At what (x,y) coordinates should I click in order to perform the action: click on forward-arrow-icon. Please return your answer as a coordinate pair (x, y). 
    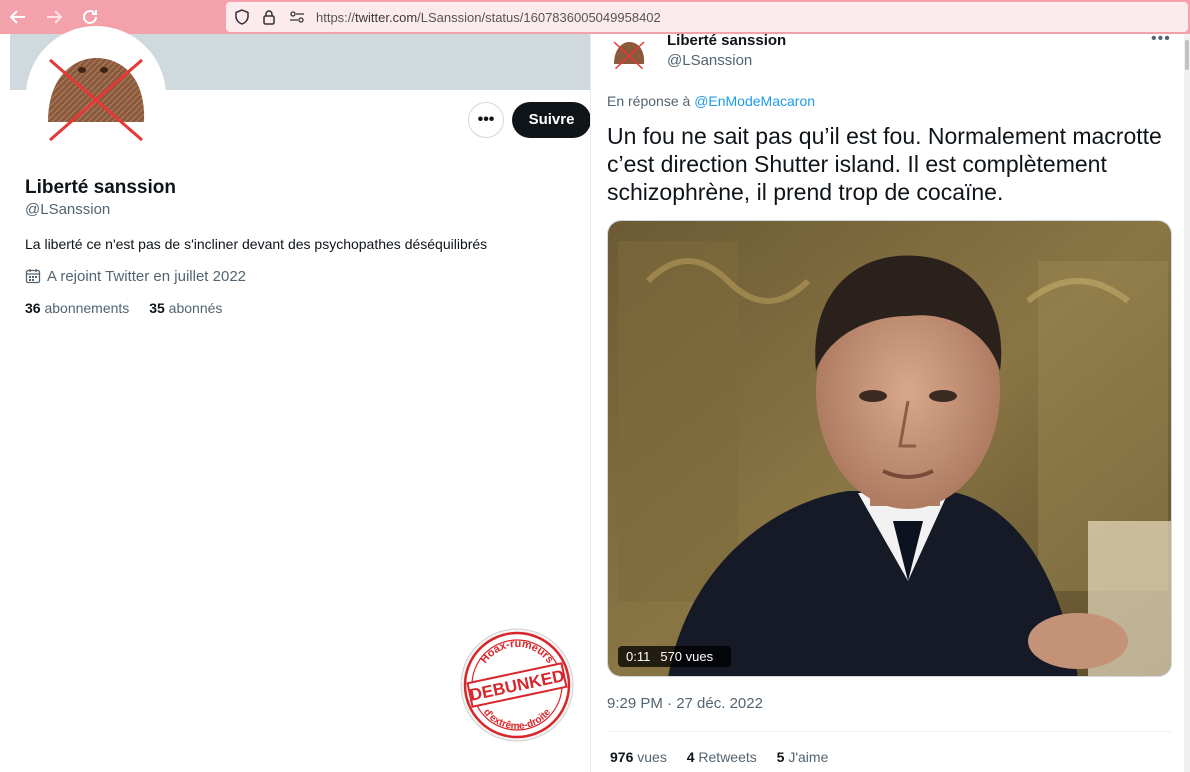
    Looking at the image, I should click on (54, 17).